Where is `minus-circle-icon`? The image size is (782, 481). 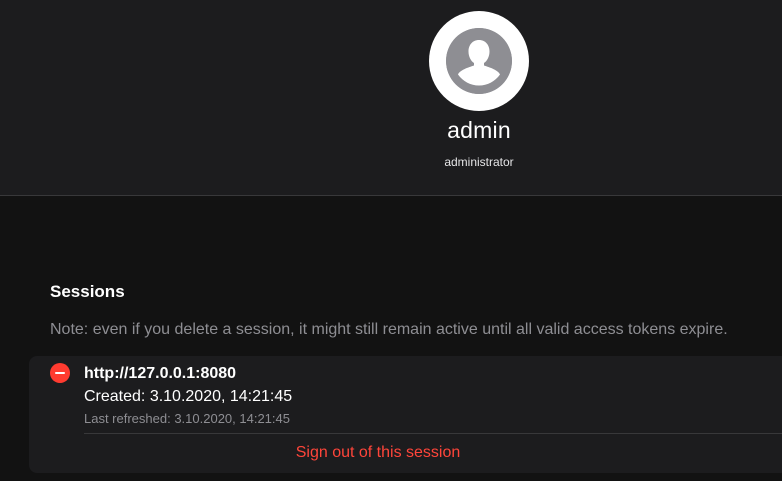
minus-circle-icon is located at coordinates (60, 373).